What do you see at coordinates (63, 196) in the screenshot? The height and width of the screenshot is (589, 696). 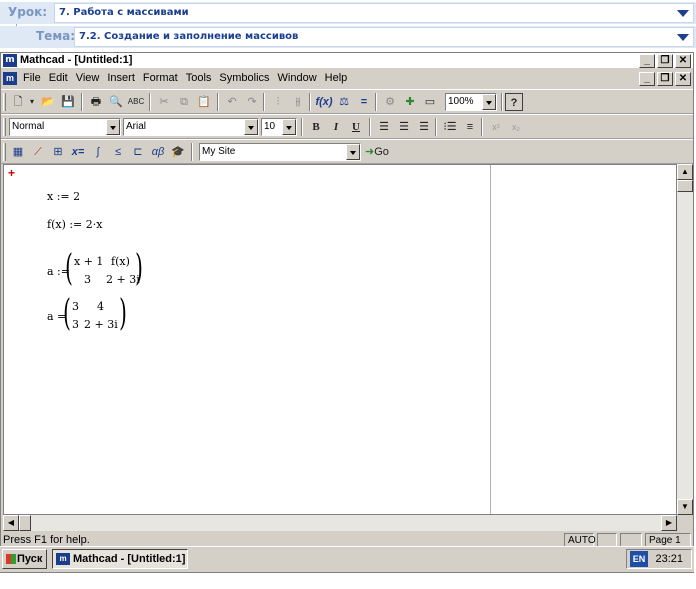 I see `math-region-x: x := 2` at bounding box center [63, 196].